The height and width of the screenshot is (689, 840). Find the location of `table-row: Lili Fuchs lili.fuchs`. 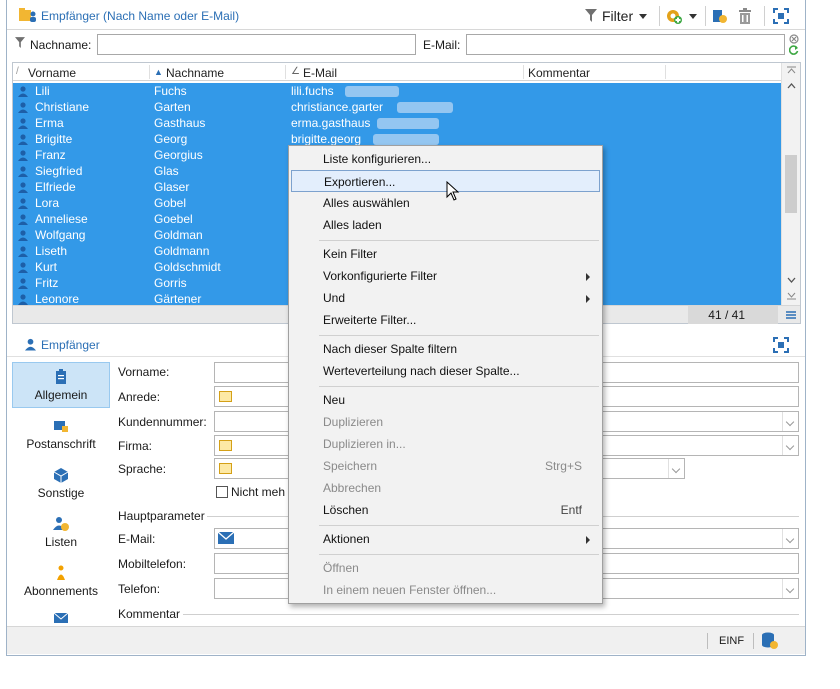

table-row: Lili Fuchs lili.fuchs is located at coordinates (397, 91).